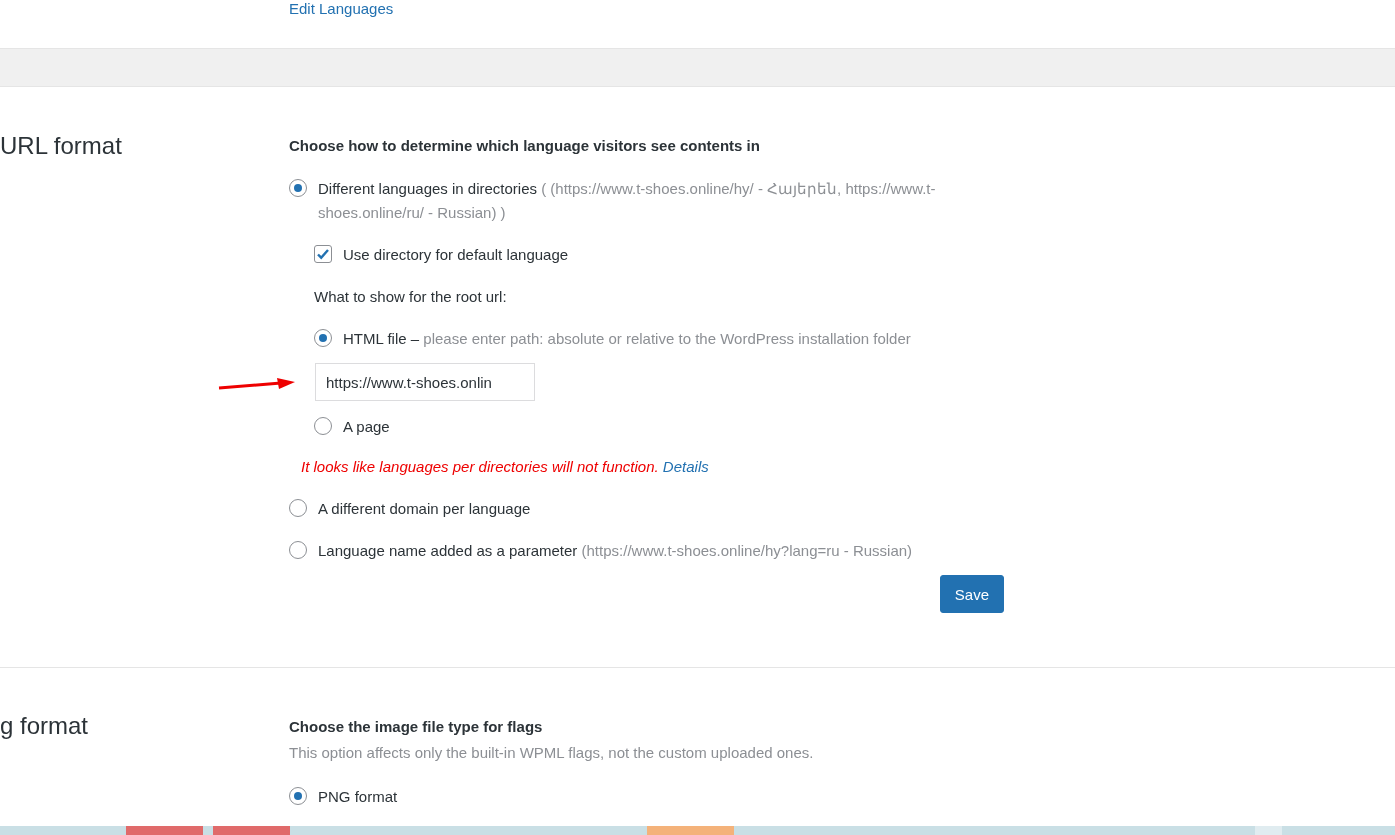  I want to click on details-link: Details, so click(685, 466).